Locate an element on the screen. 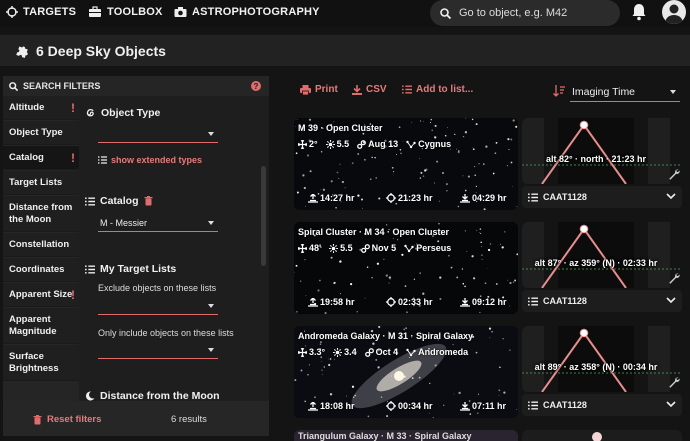  filter-nav-distance-moon: Distance from the Moon is located at coordinates (41, 214).